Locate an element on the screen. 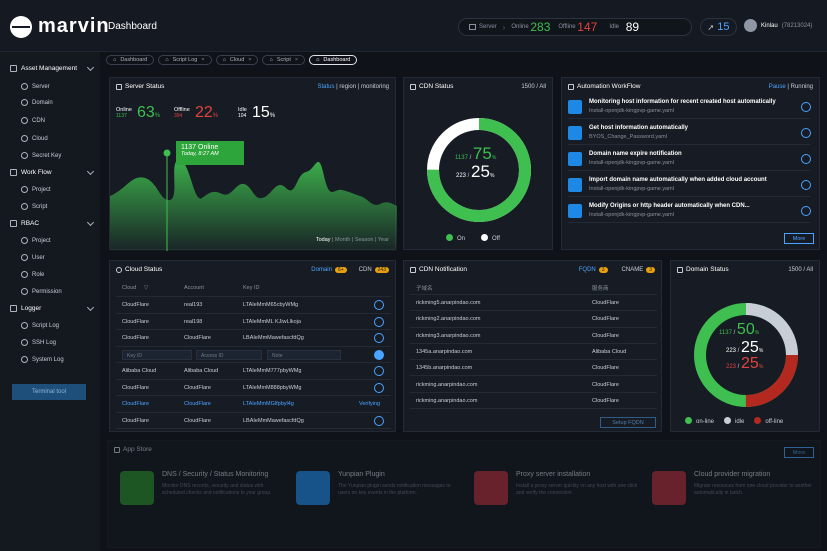 The width and height of the screenshot is (827, 551). cdn-filter: CDN is located at coordinates (365, 270).